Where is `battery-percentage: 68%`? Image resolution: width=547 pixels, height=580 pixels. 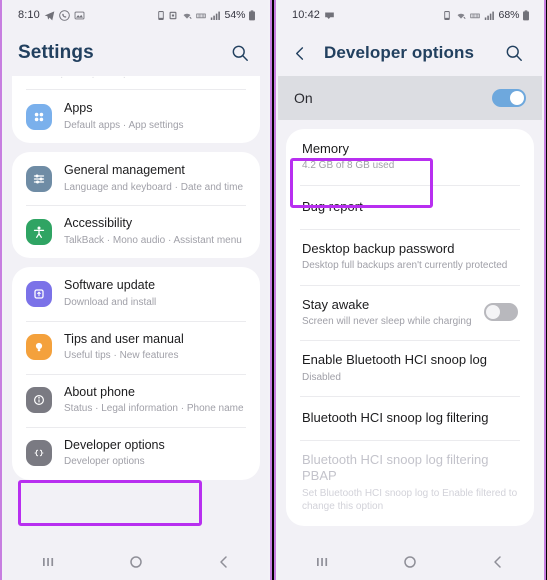
battery-percentage: 68% is located at coordinates (509, 15).